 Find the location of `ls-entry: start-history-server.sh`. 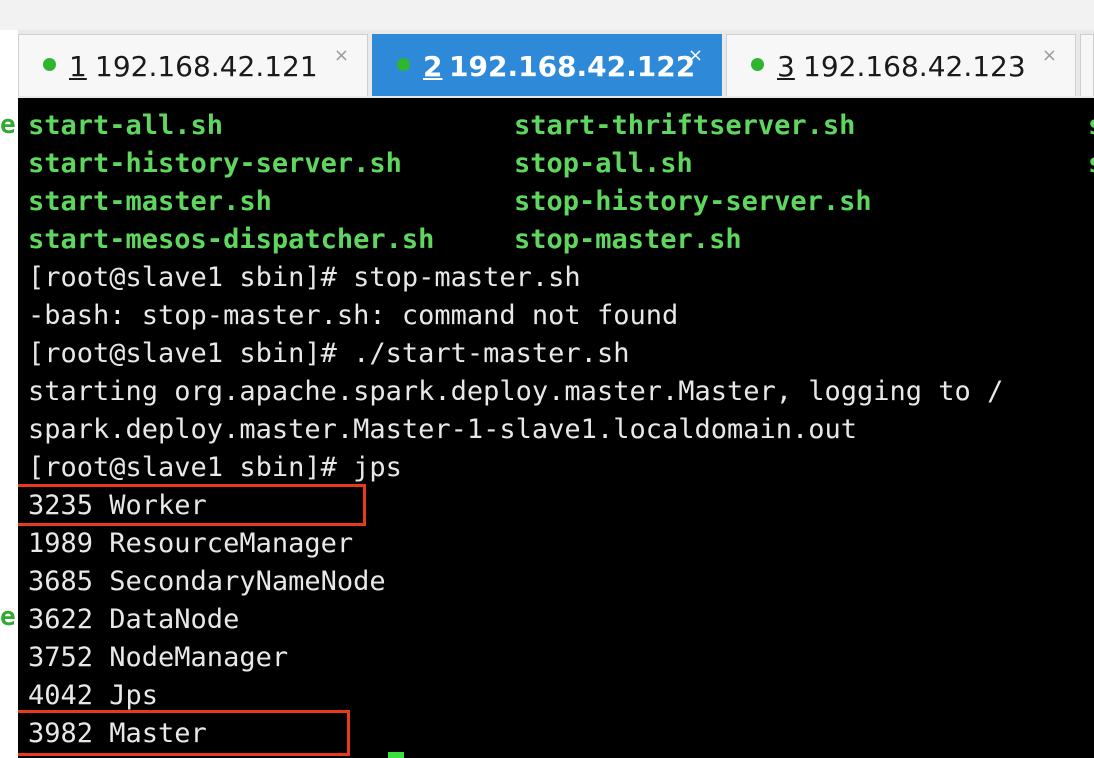

ls-entry: start-history-server.sh is located at coordinates (215, 163).